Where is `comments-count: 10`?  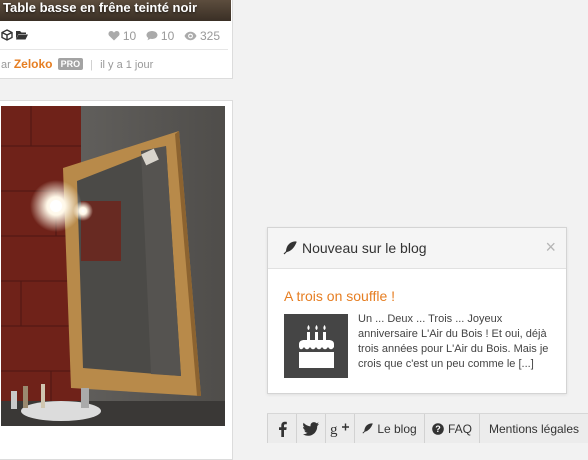
comments-count: 10 is located at coordinates (167, 36).